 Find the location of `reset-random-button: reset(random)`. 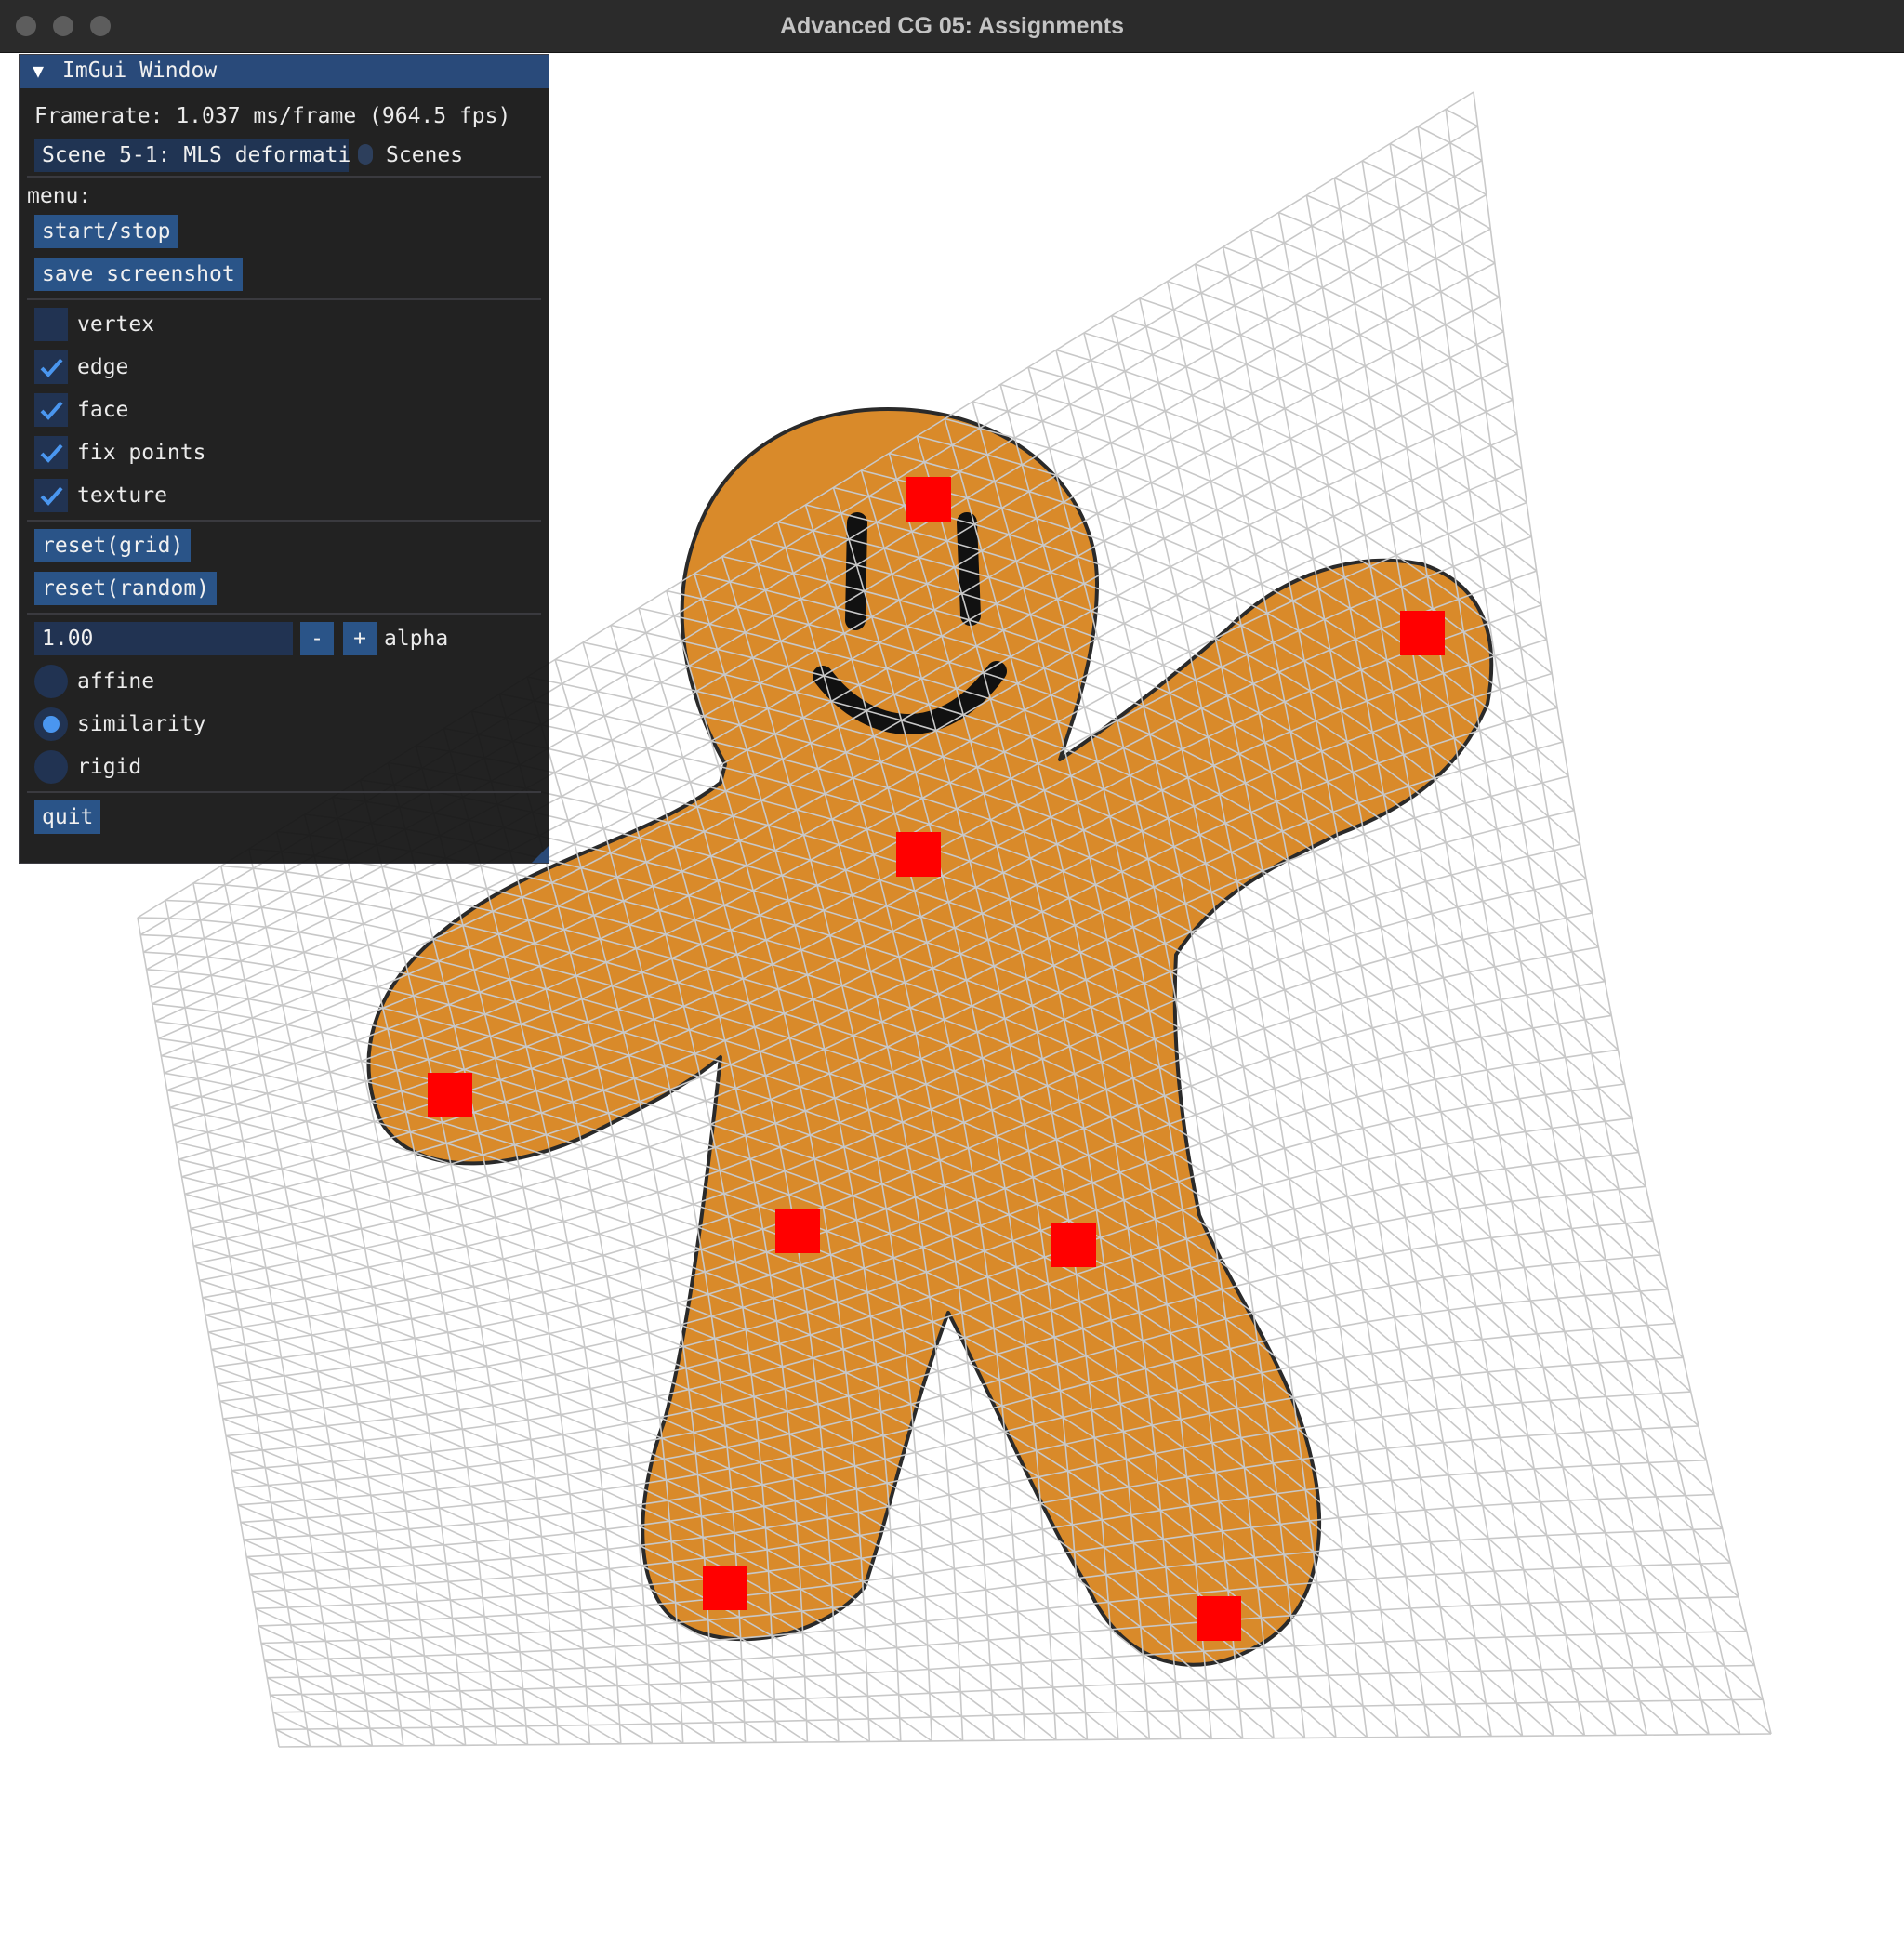

reset-random-button: reset(random) is located at coordinates (126, 589).